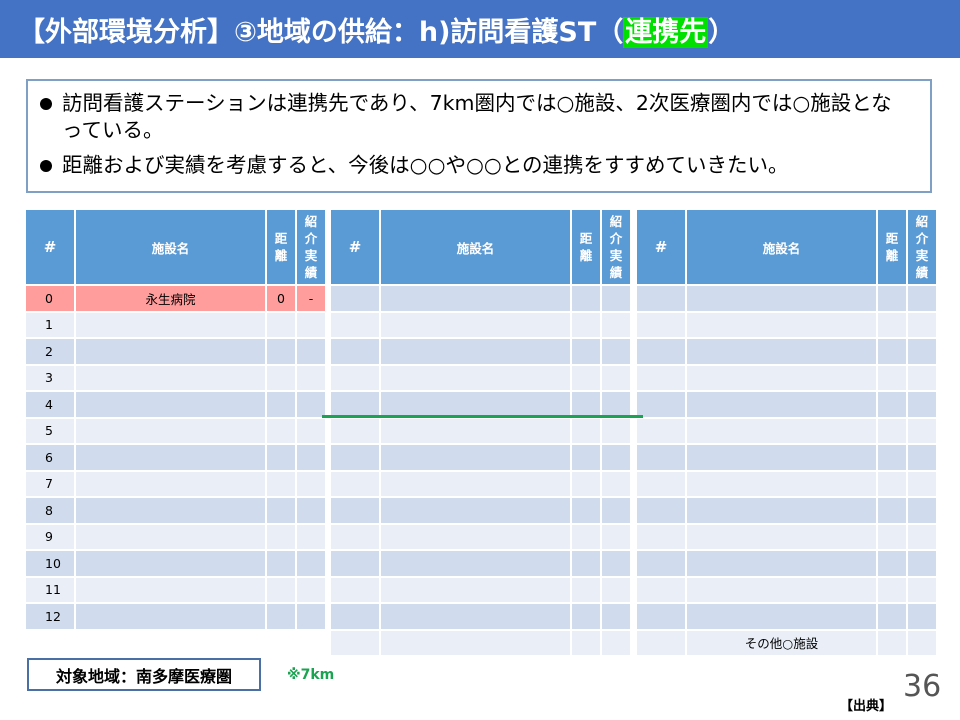  Describe the element at coordinates (175, 616) in the screenshot. I see `table-row: 12` at that location.